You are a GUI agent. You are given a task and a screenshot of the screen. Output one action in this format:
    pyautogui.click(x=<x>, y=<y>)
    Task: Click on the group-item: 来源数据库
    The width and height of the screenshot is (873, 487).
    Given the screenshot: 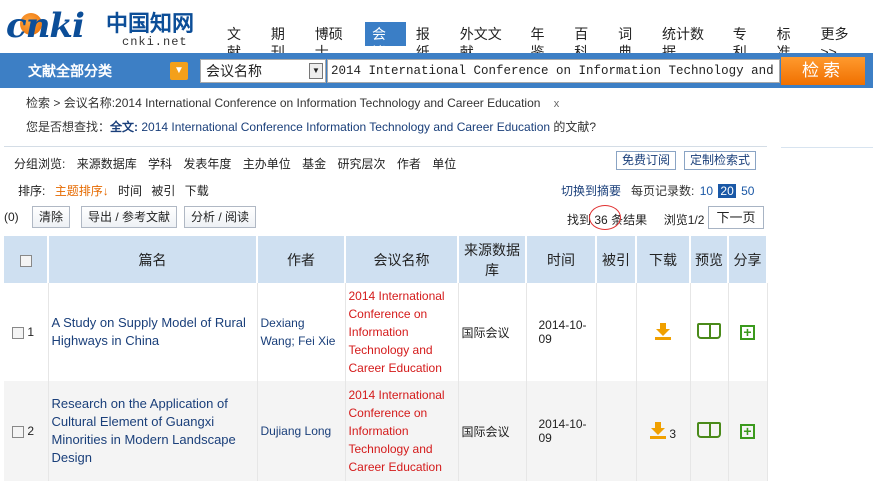 What is the action you would take?
    pyautogui.click(x=107, y=164)
    